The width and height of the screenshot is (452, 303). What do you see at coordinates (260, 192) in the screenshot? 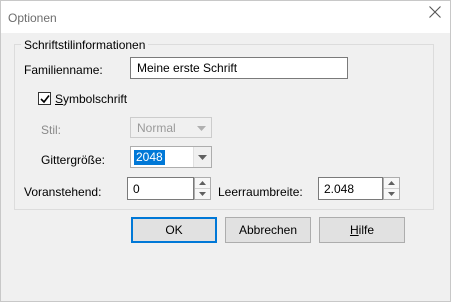
I see `spacing-label: Leerraumbreite:` at bounding box center [260, 192].